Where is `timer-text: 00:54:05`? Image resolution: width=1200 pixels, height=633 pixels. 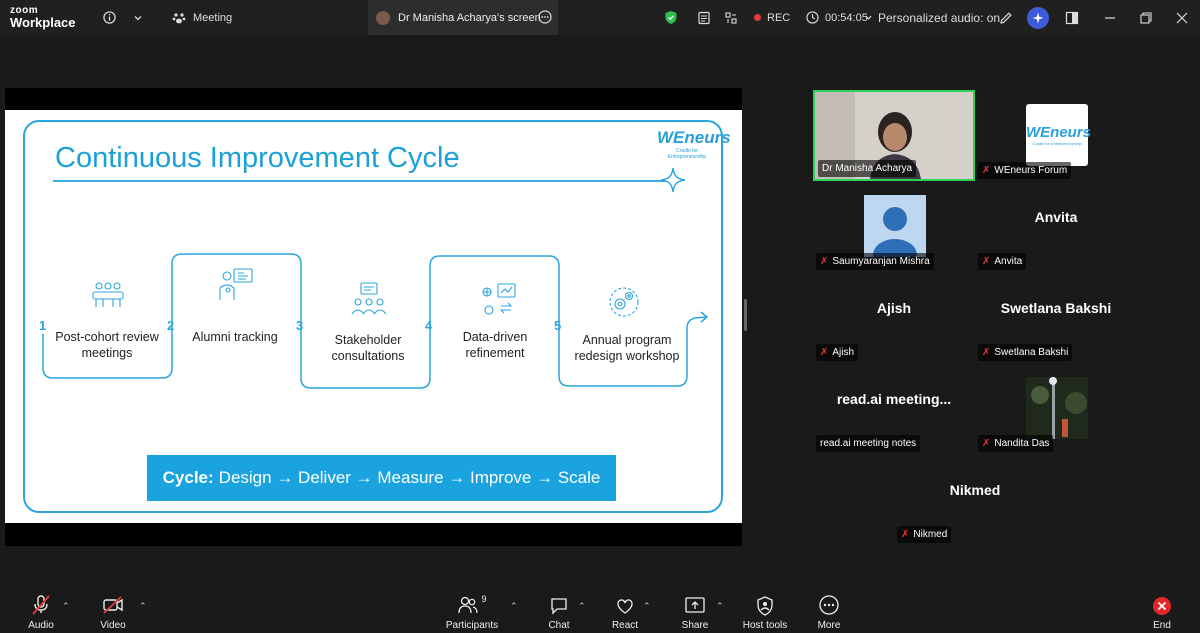
timer-text: 00:54:05 is located at coordinates (846, 17).